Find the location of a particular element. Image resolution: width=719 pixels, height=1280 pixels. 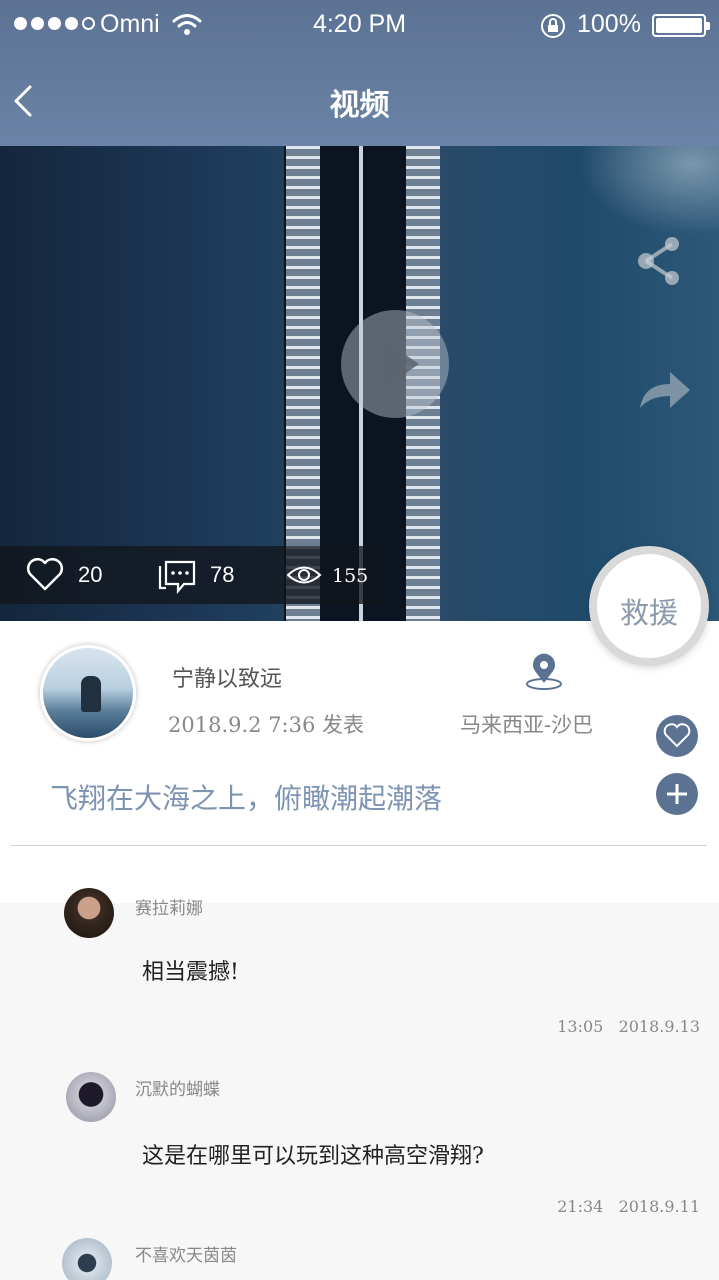

eye-icon is located at coordinates (304, 575).